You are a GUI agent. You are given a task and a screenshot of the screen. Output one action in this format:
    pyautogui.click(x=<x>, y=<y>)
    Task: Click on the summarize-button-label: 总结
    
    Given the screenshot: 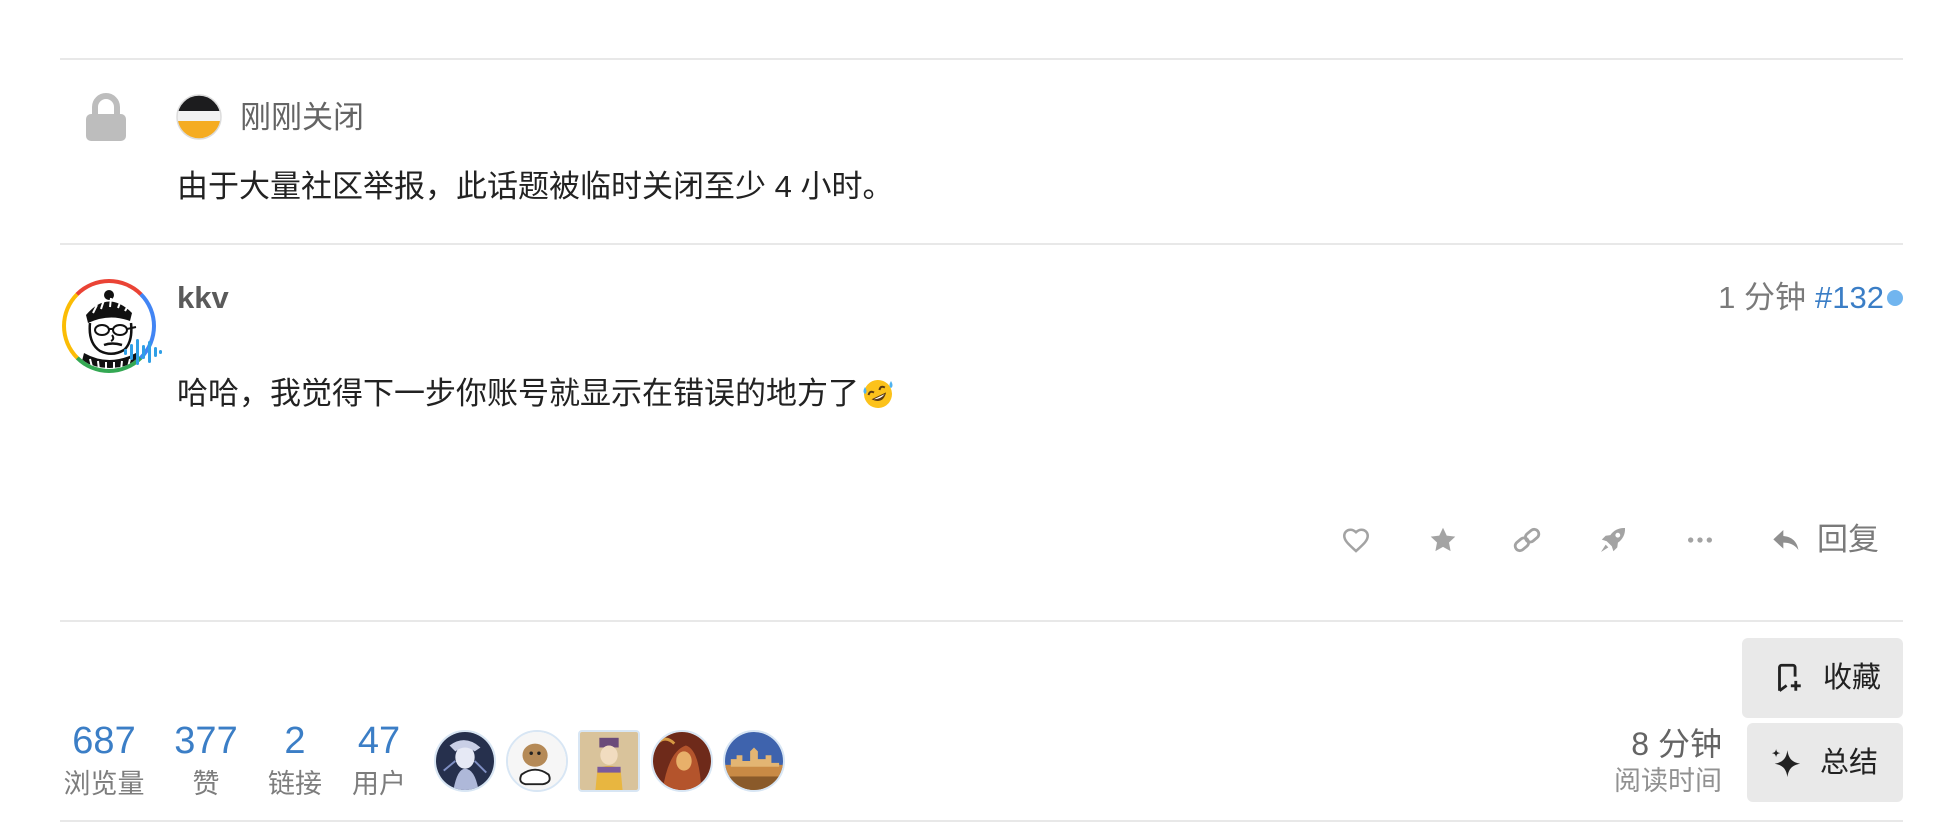 What is the action you would take?
    pyautogui.click(x=1849, y=762)
    